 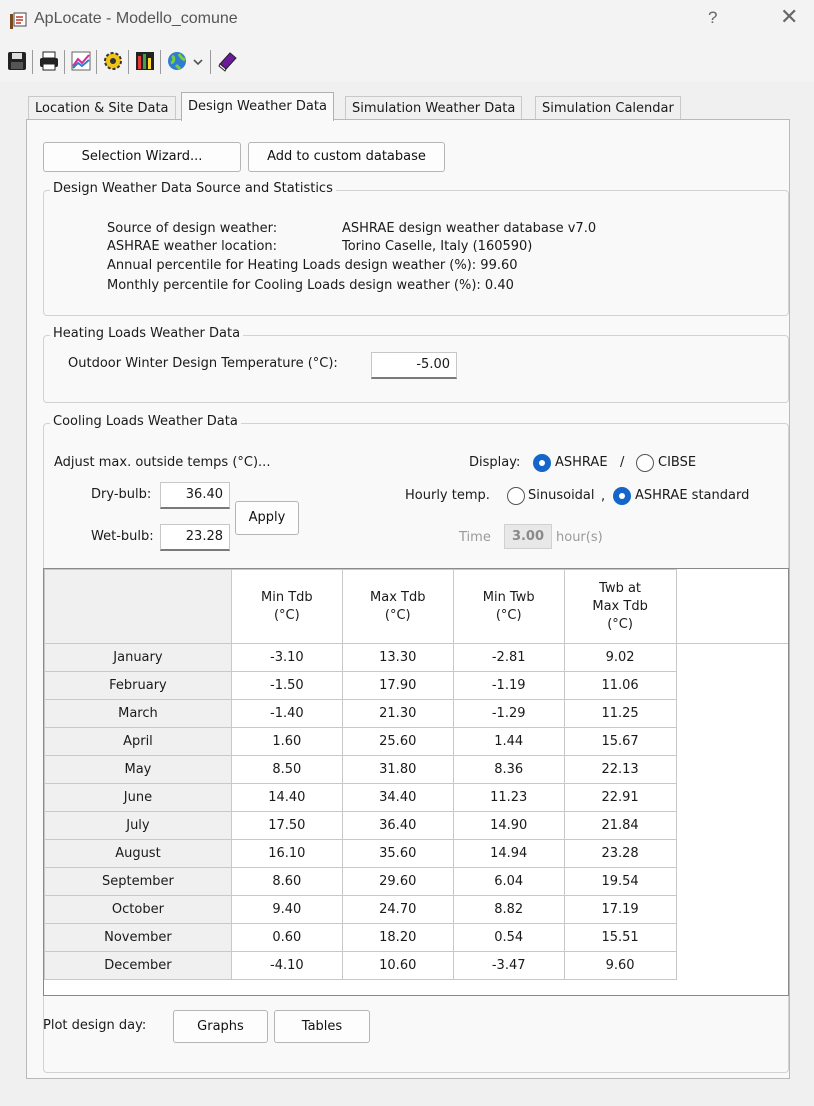 What do you see at coordinates (508, 853) in the screenshot?
I see `table-cell: 14.94` at bounding box center [508, 853].